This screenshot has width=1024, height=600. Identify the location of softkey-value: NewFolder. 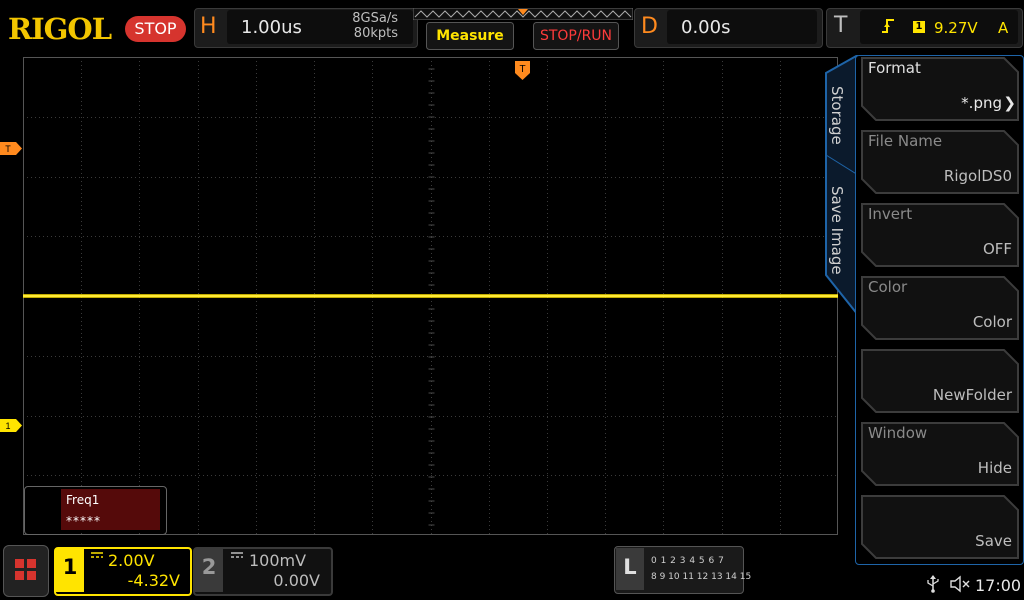
(972, 395).